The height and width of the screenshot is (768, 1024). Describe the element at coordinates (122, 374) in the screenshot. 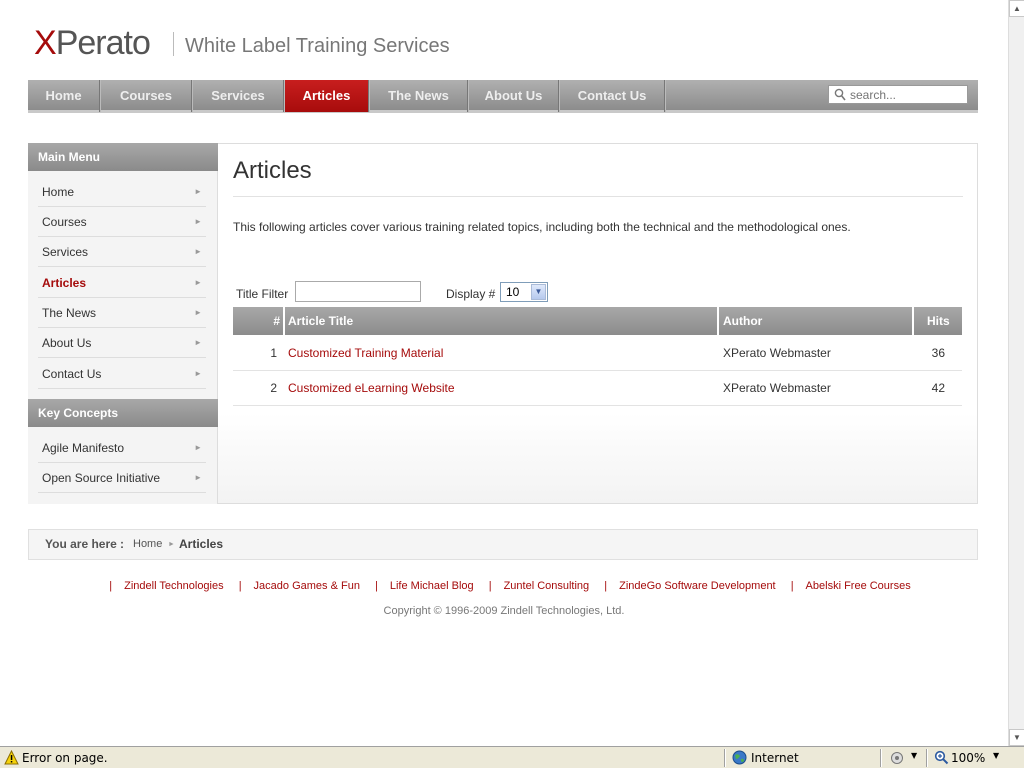

I see `sidebar-item-contact-us: Contact Us ►` at that location.